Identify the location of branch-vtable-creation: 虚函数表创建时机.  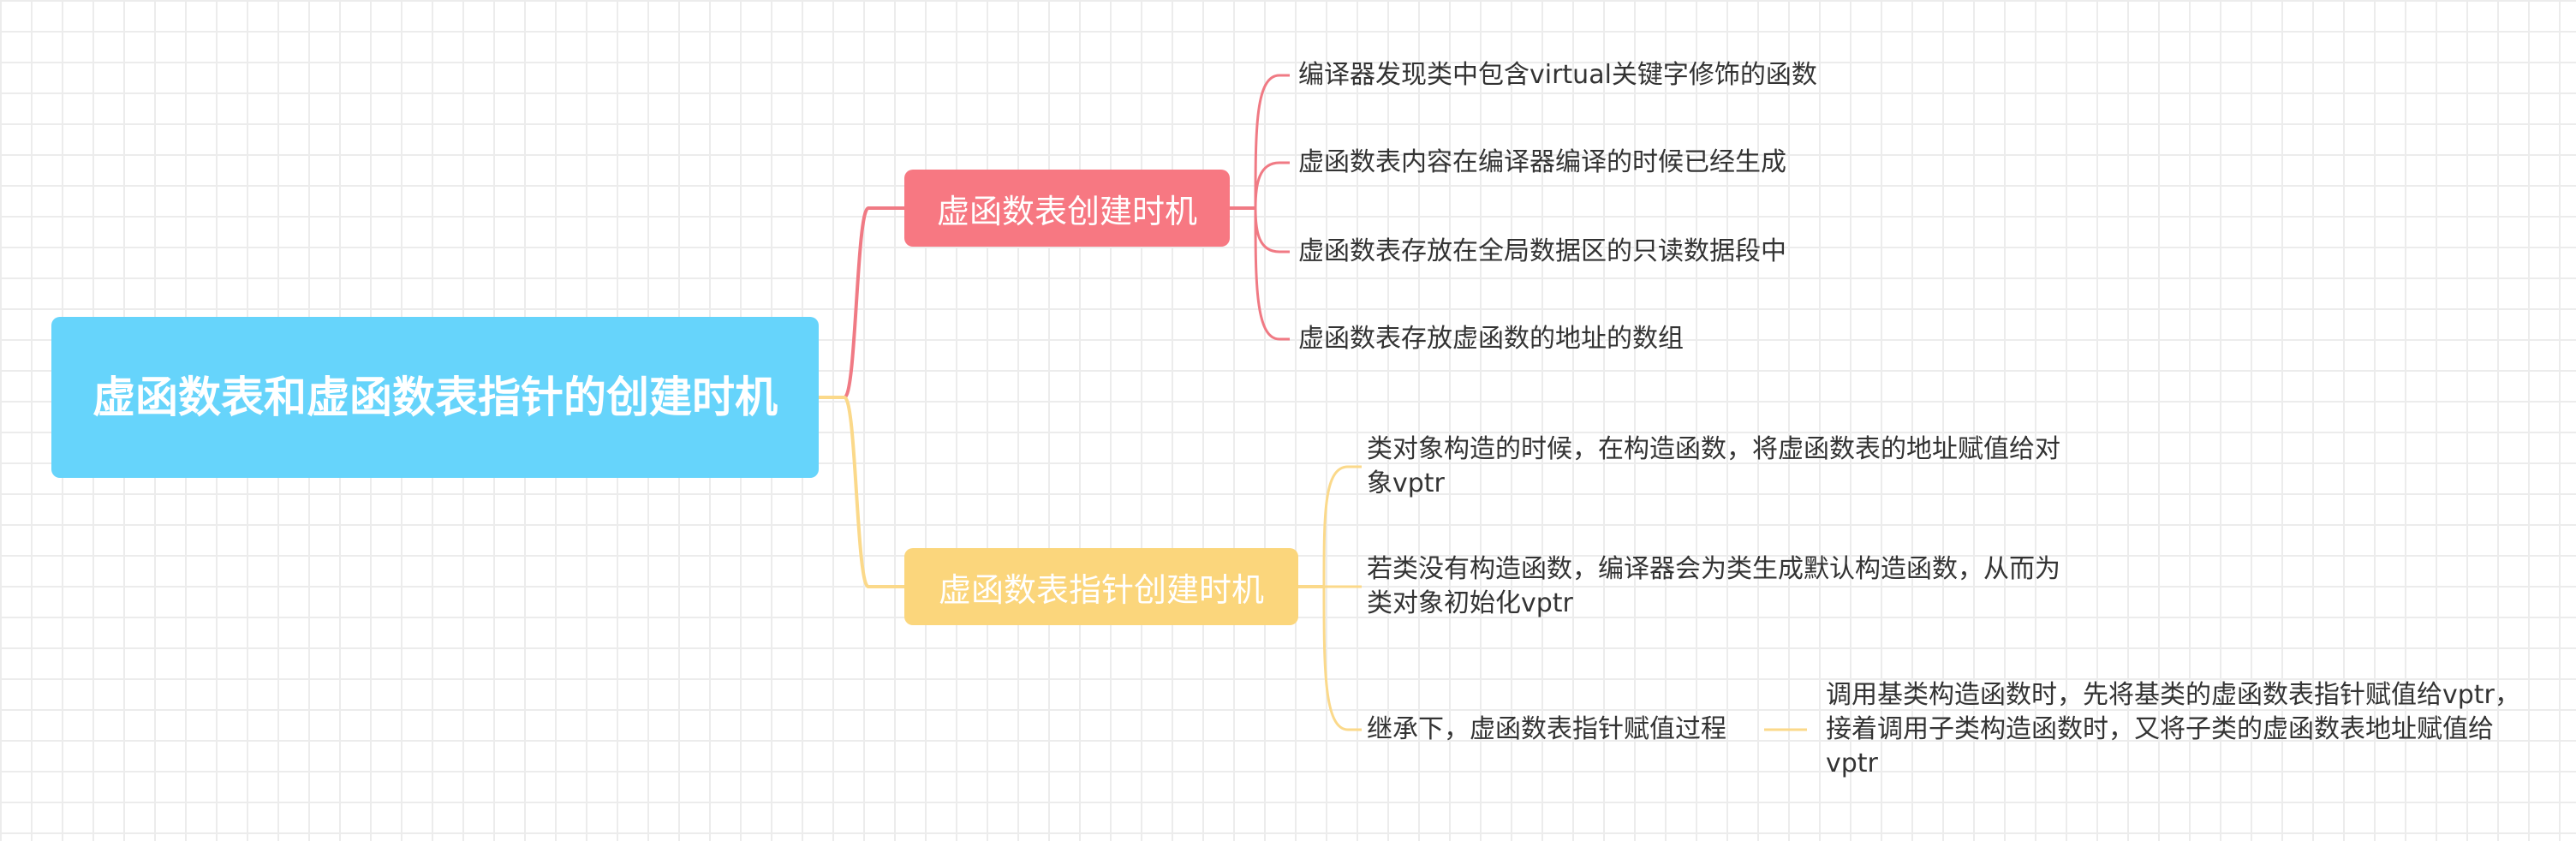
(1067, 208).